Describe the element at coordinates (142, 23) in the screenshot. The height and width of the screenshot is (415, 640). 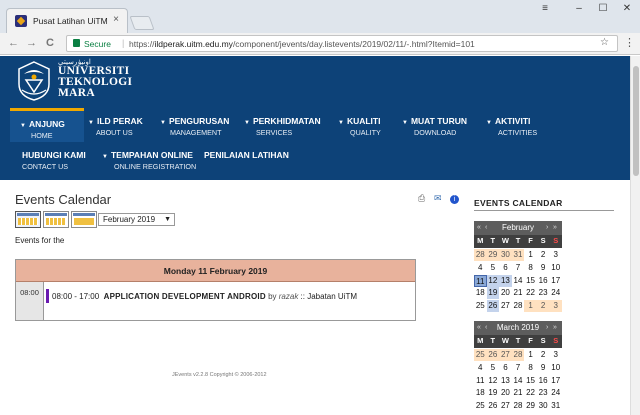
I see `new-tab-button` at that location.